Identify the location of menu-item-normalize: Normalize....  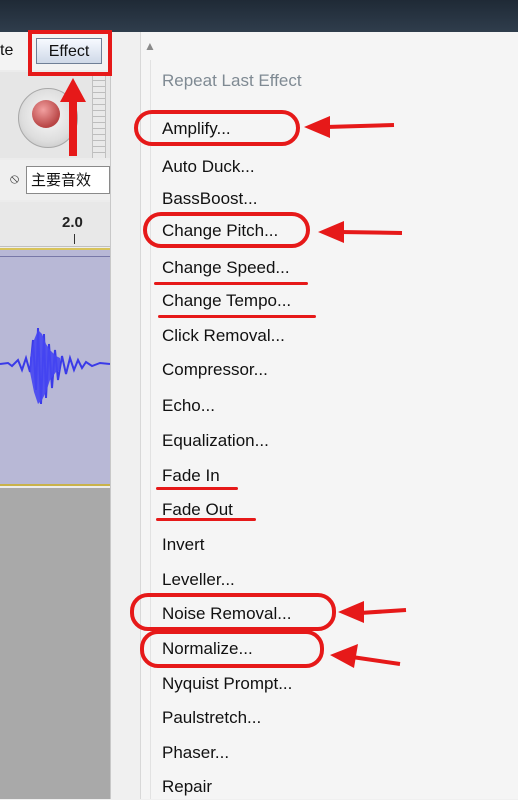
(207, 649).